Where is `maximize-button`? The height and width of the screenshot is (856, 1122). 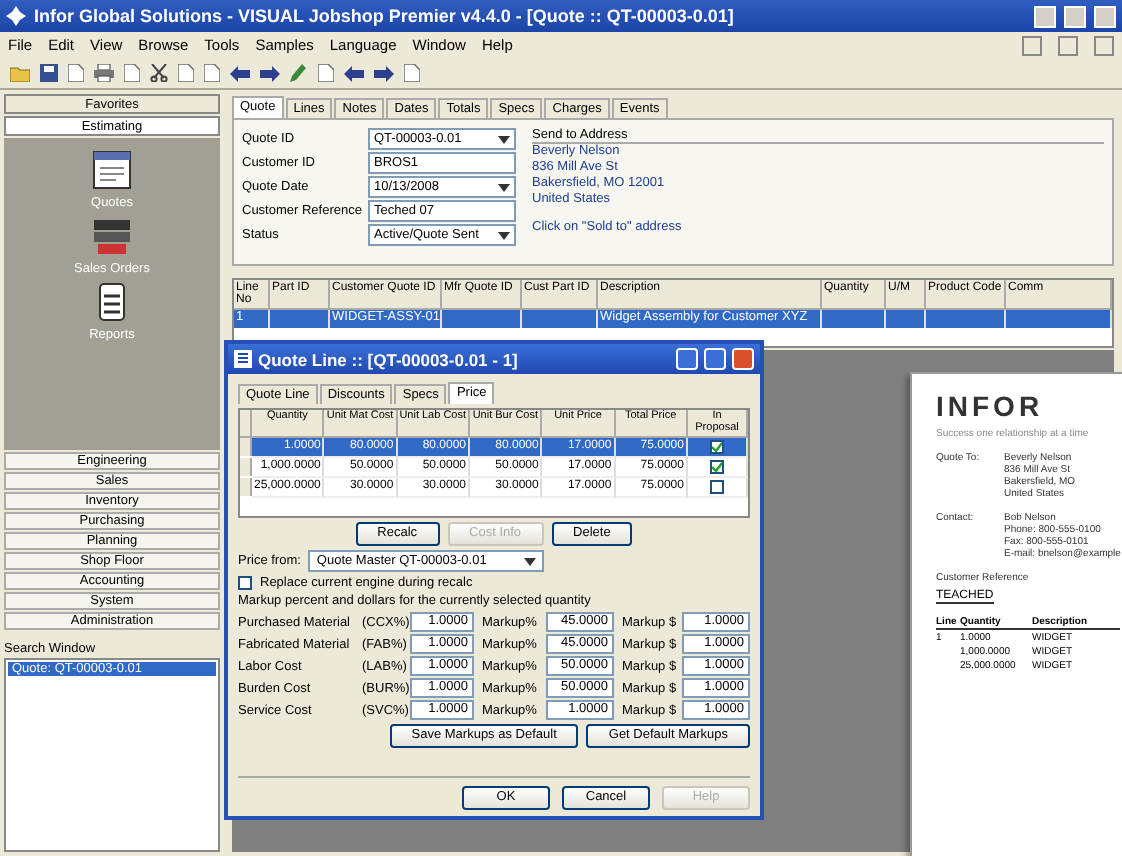 maximize-button is located at coordinates (715, 359).